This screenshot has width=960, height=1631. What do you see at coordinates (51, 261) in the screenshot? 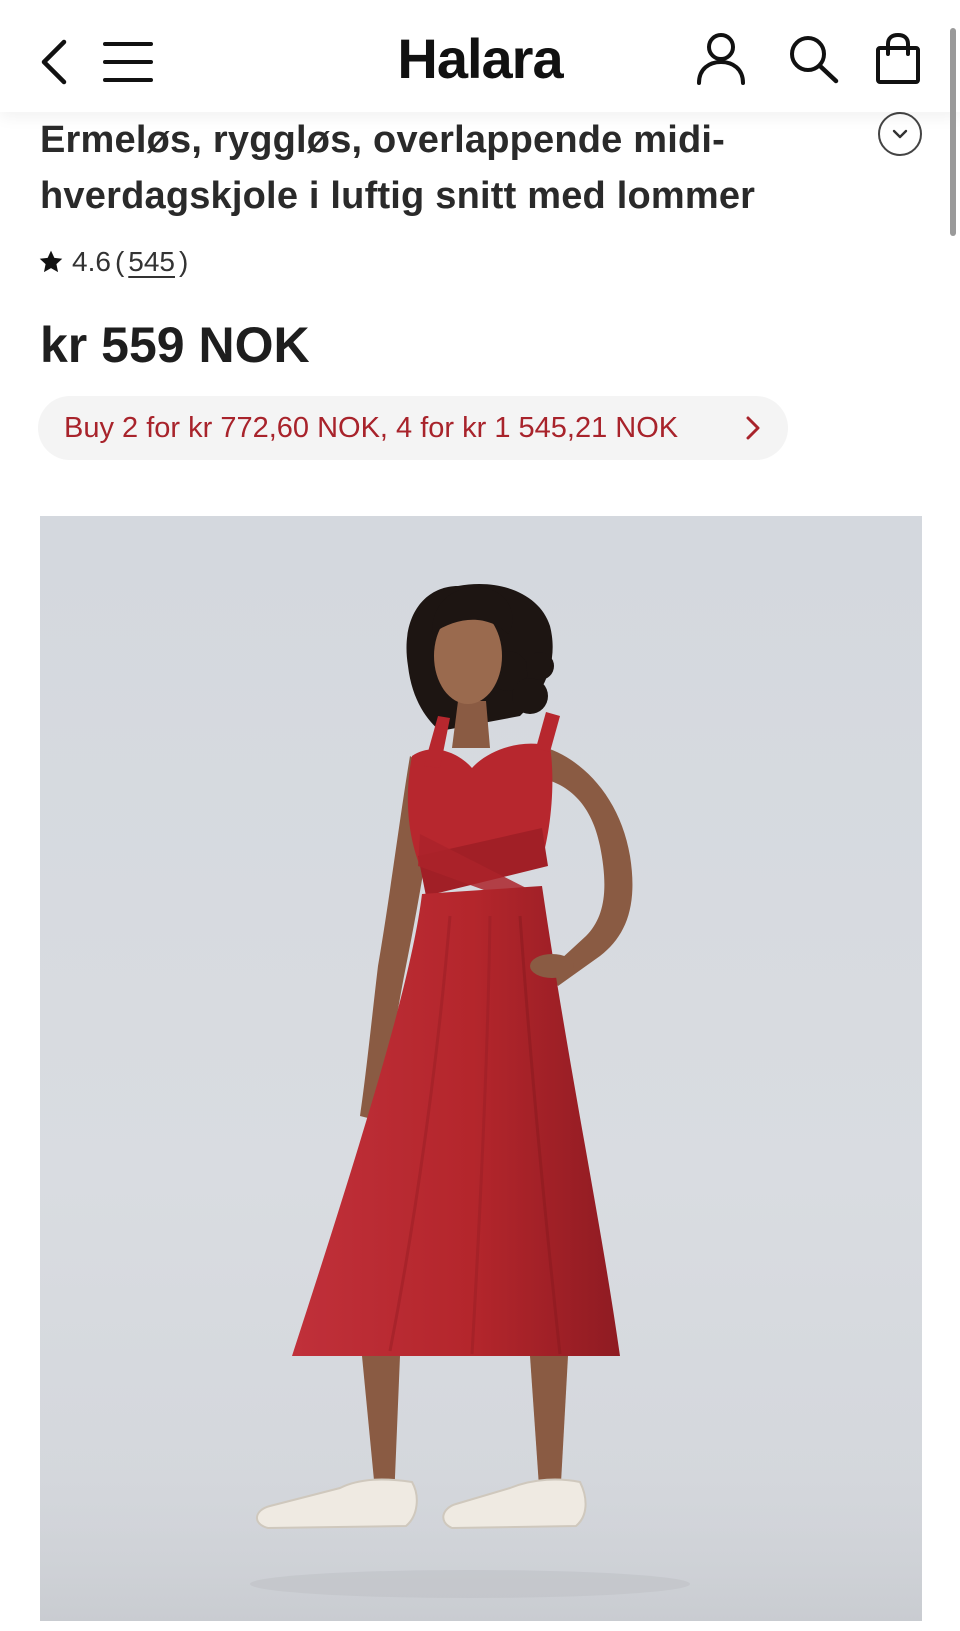
I see `star-icon` at bounding box center [51, 261].